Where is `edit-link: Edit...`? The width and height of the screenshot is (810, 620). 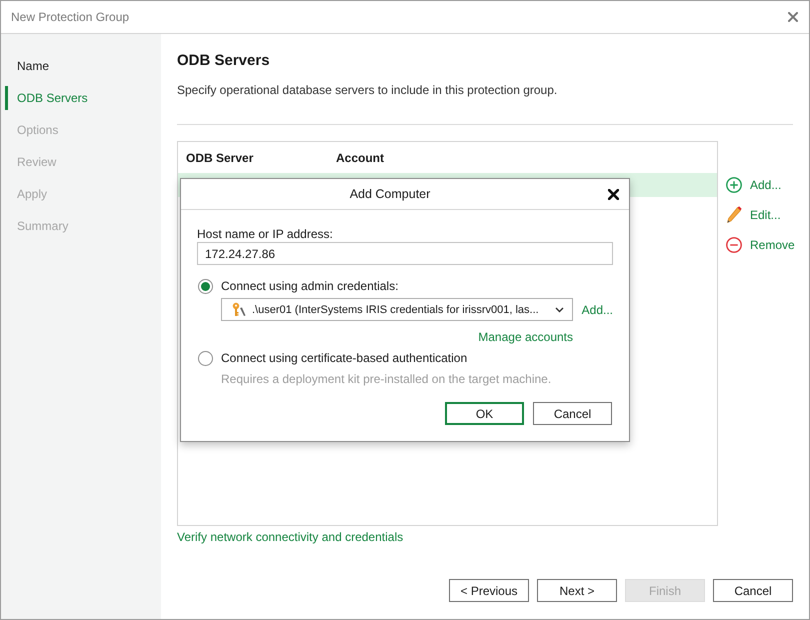 edit-link: Edit... is located at coordinates (753, 215).